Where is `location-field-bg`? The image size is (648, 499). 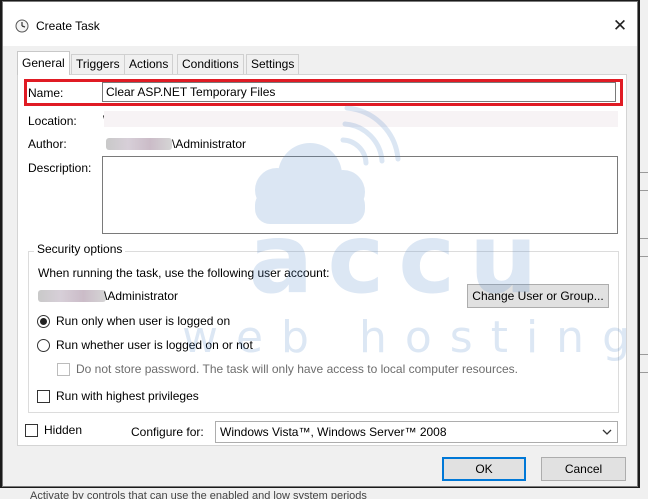
location-field-bg is located at coordinates (361, 119).